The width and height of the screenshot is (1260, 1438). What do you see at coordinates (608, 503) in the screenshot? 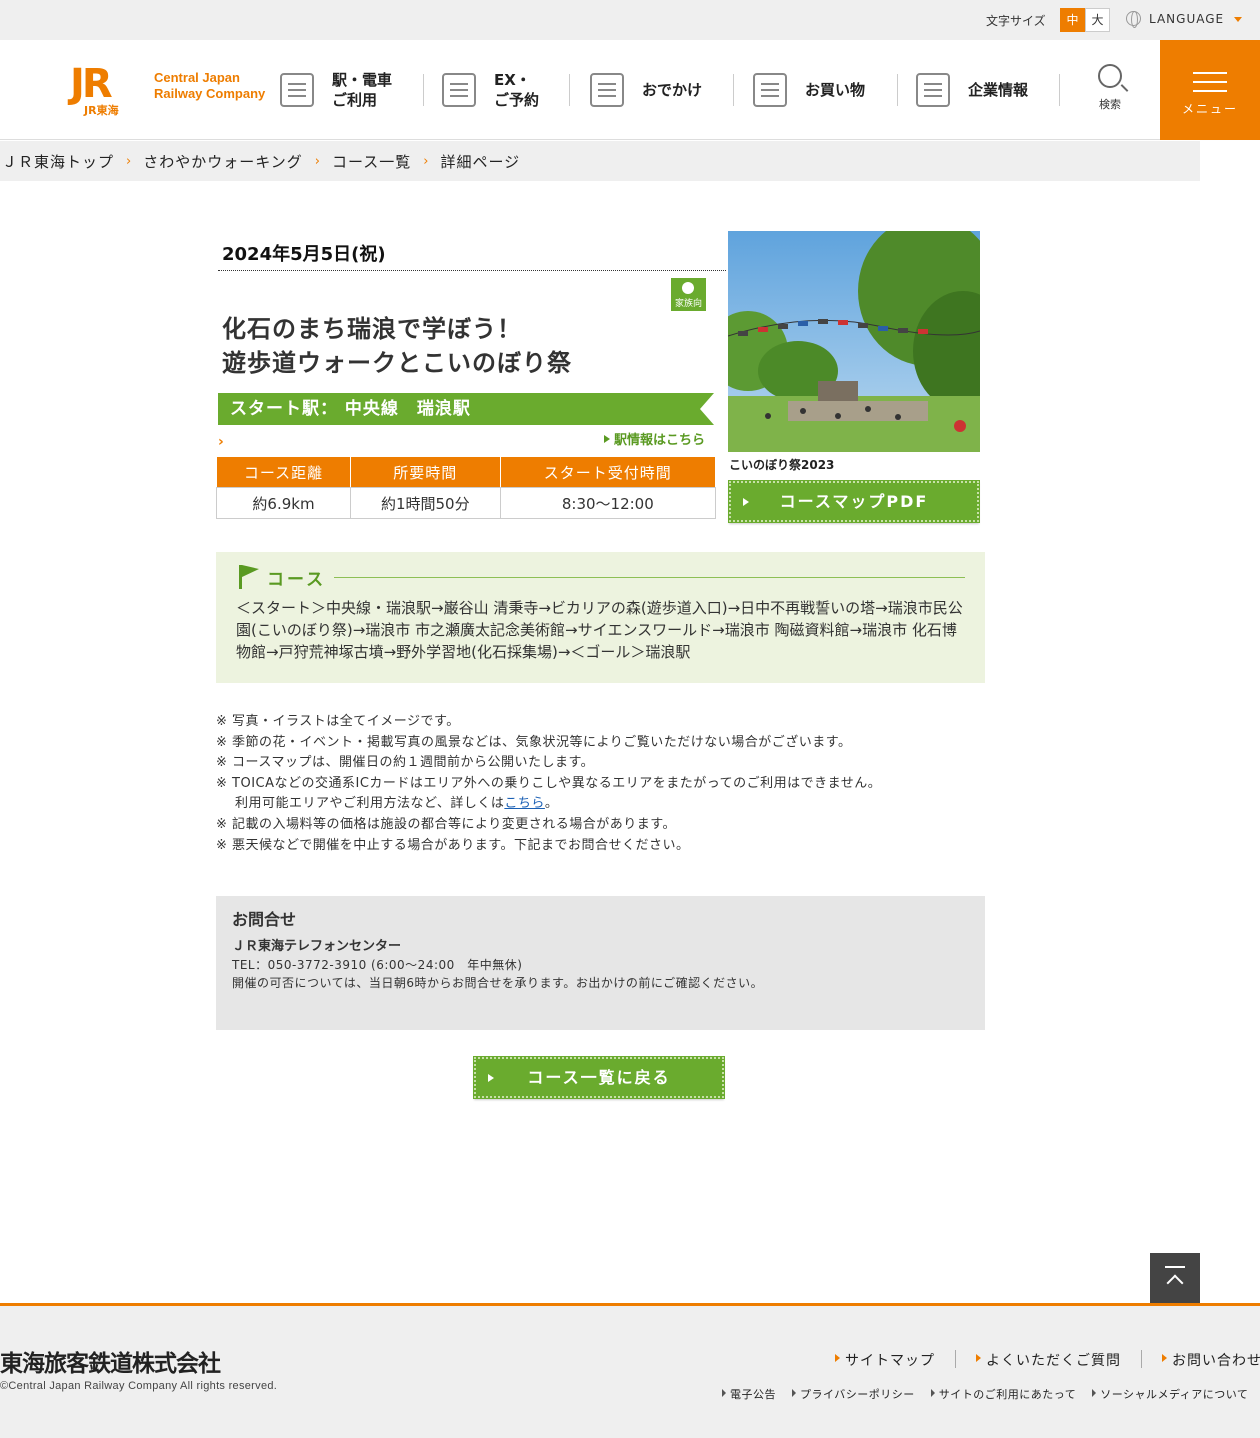
I see `value-start-time: 8:30～12:00` at bounding box center [608, 503].